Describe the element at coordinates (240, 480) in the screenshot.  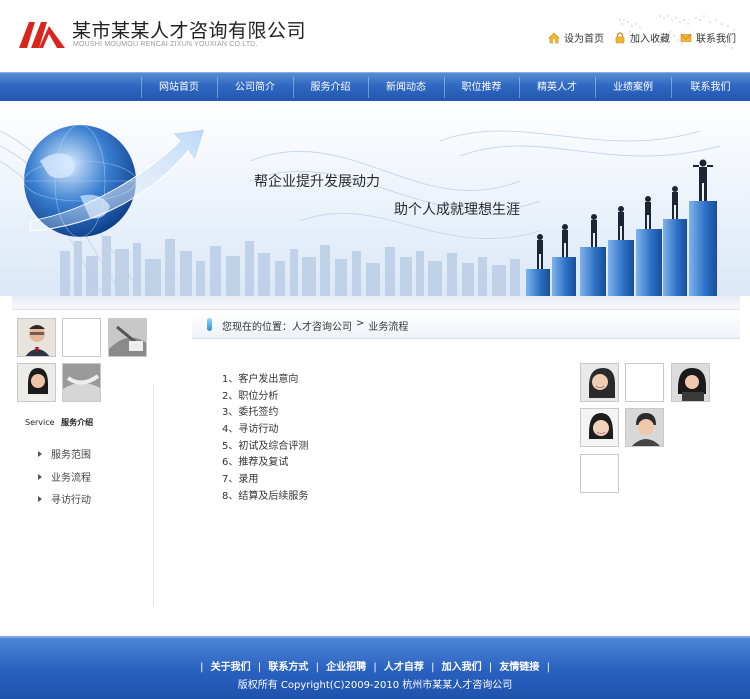
I see `list-item: 7、录用` at that location.